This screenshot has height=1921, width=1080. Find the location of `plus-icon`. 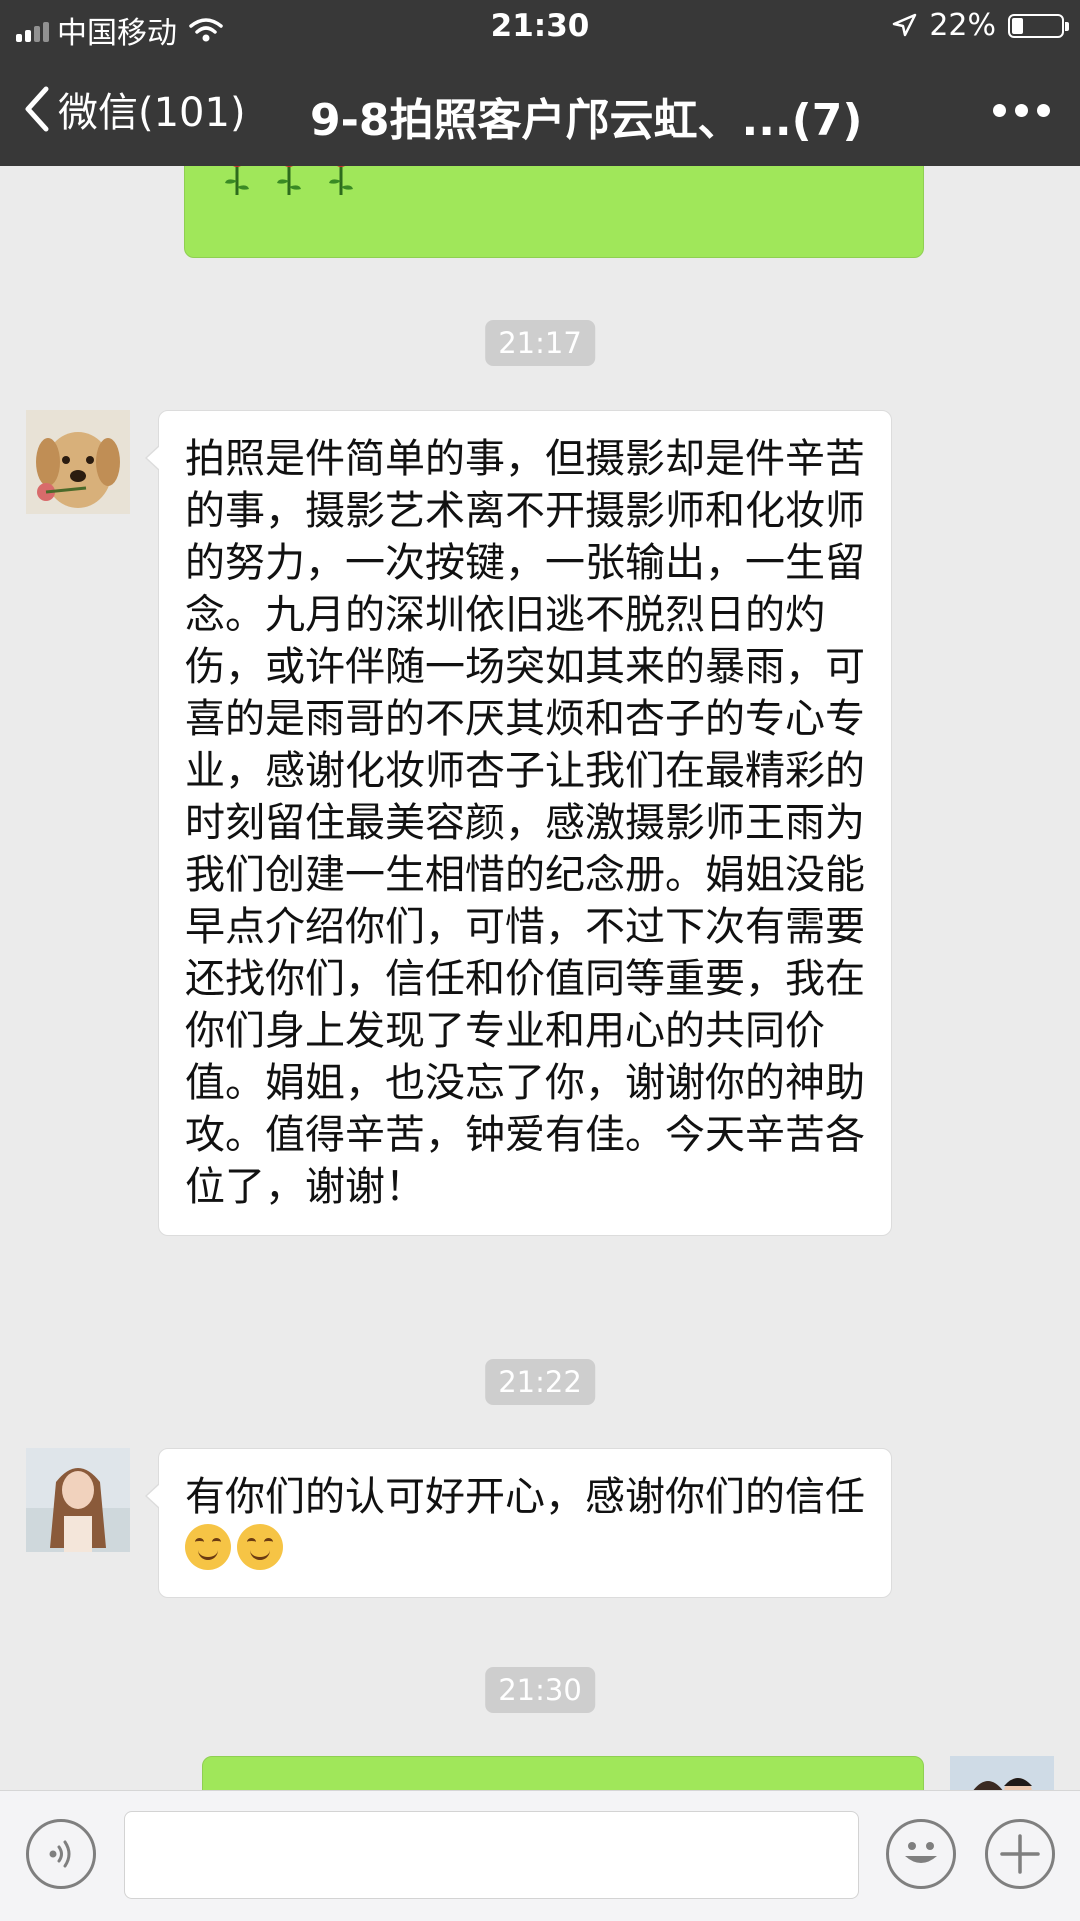

plus-icon is located at coordinates (1020, 1854).